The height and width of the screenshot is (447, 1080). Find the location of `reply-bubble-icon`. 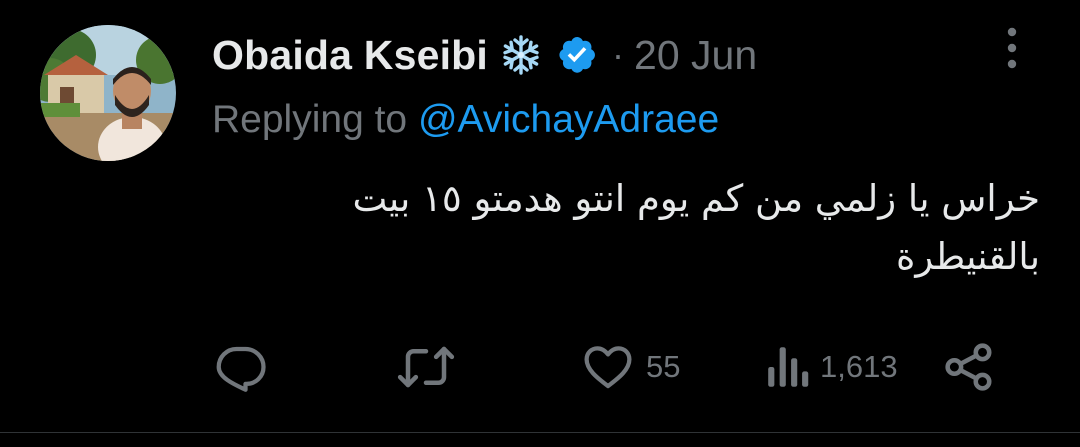

reply-bubble-icon is located at coordinates (241, 369).